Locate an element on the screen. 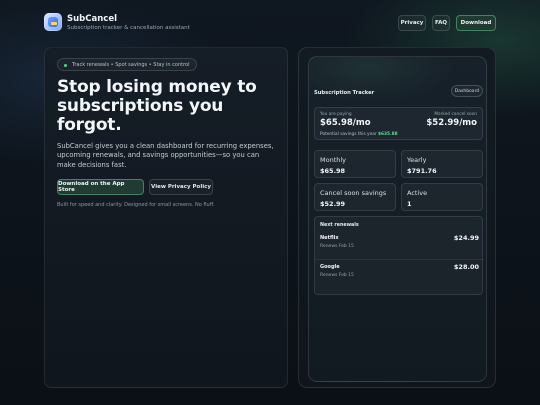 Image resolution: width=540 pixels, height=405 pixels. renewals-heading: Next renewals is located at coordinates (339, 225).